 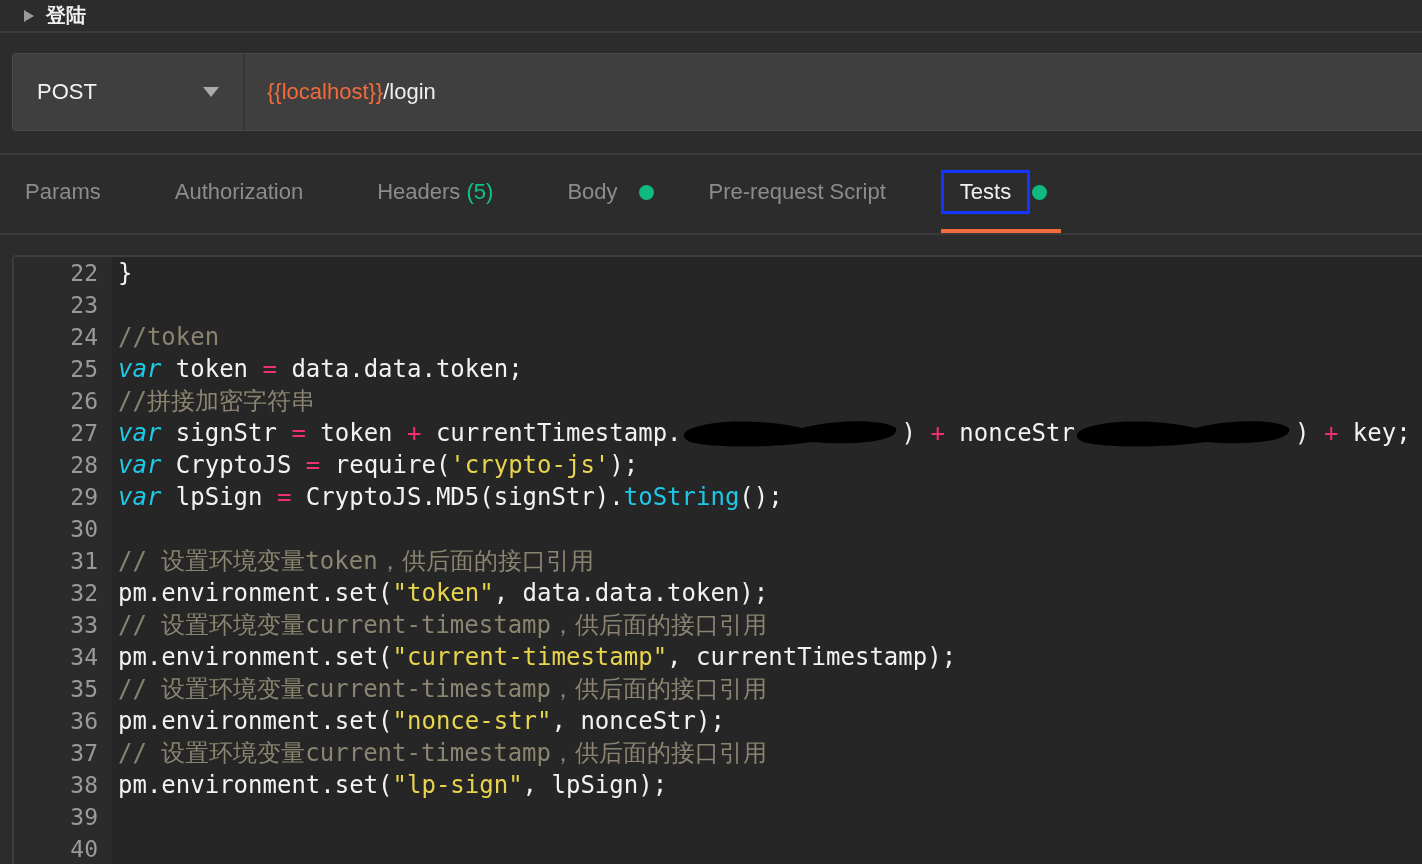 I want to click on line-number: 34, so click(x=84, y=657).